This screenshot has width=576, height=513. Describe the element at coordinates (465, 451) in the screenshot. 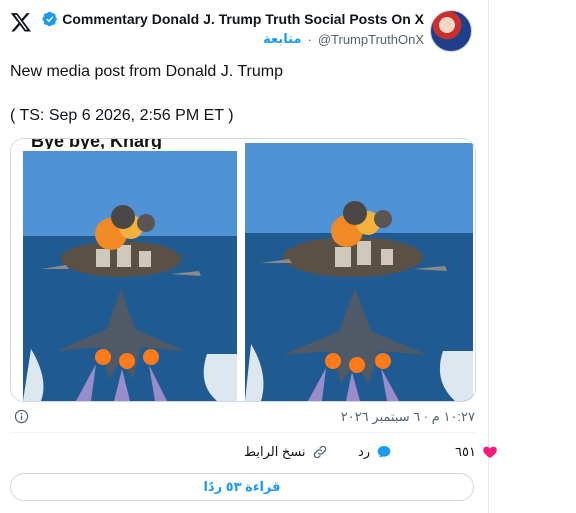

I see `like-count: ٦٥١` at that location.